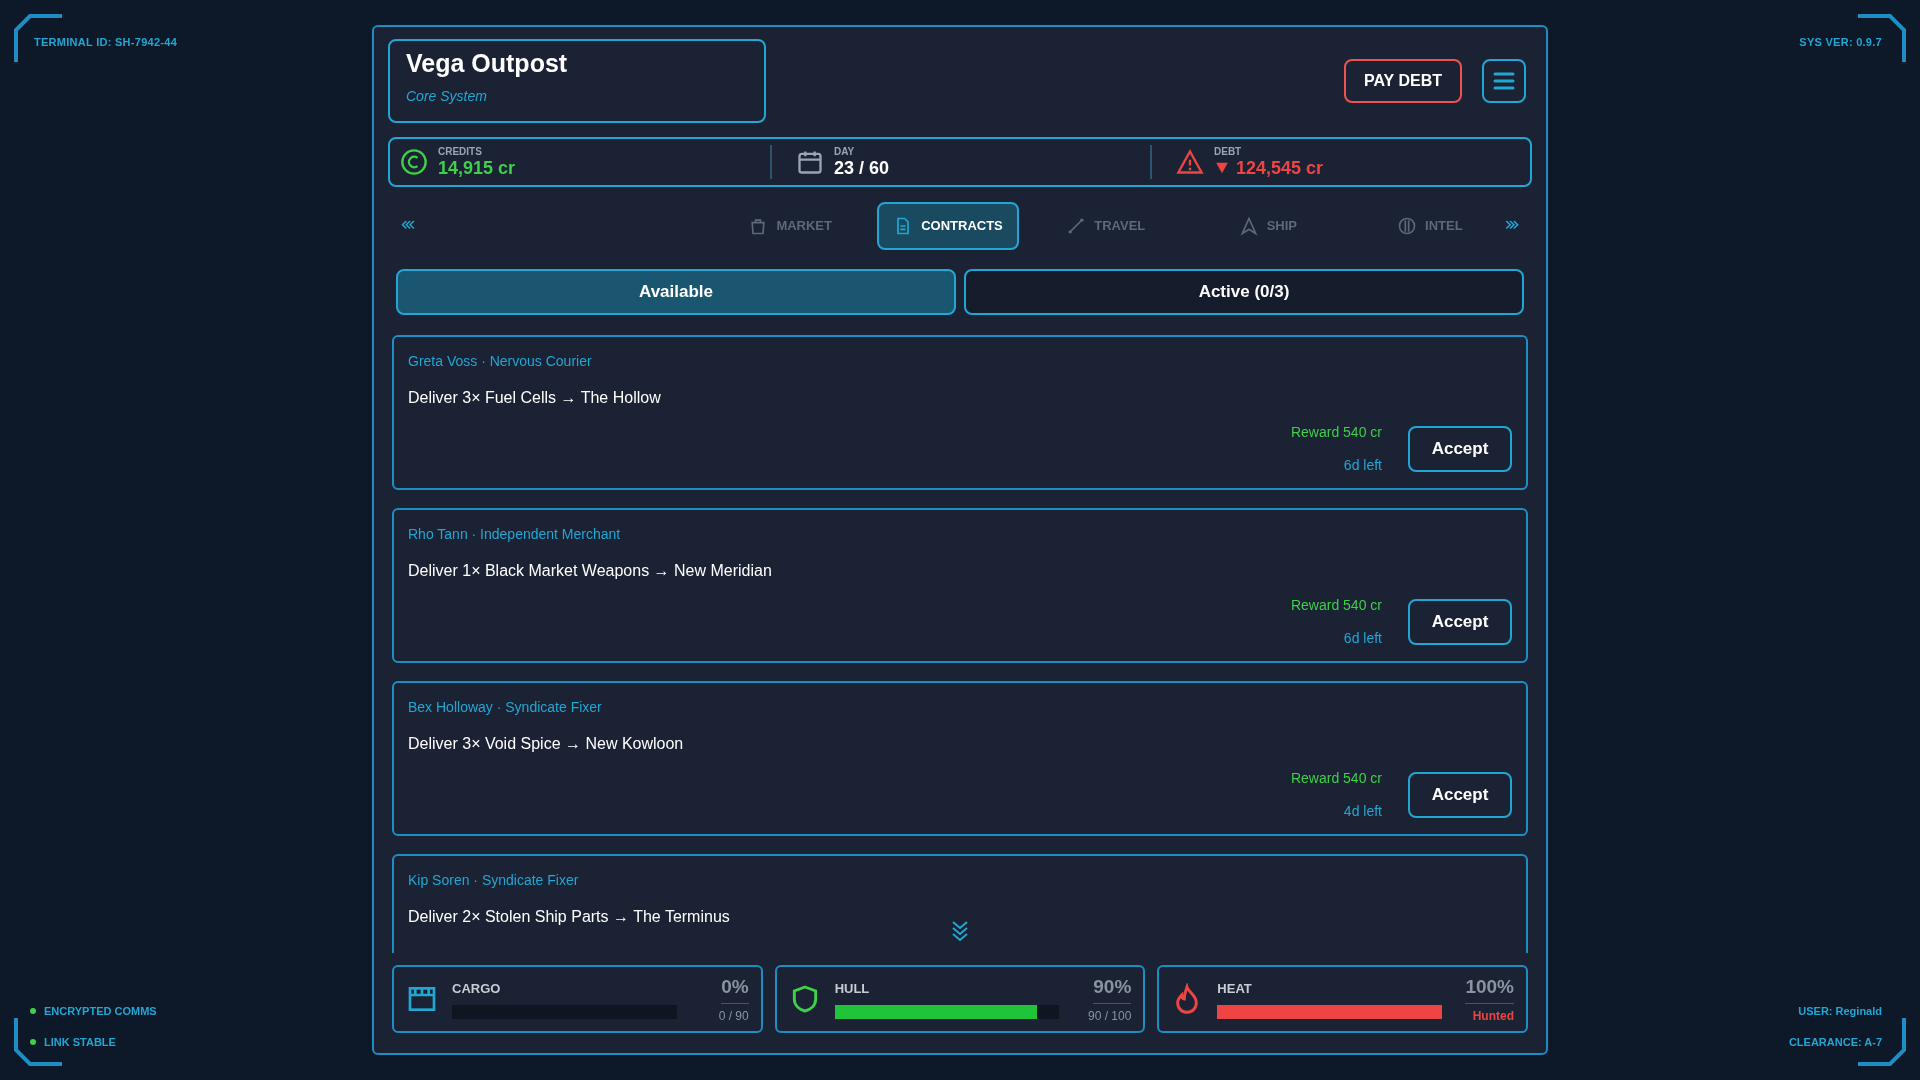  Describe the element at coordinates (590, 571) in the screenshot. I see `contract-task: Deliver 1× Black Market Weapons → New Meridian` at that location.